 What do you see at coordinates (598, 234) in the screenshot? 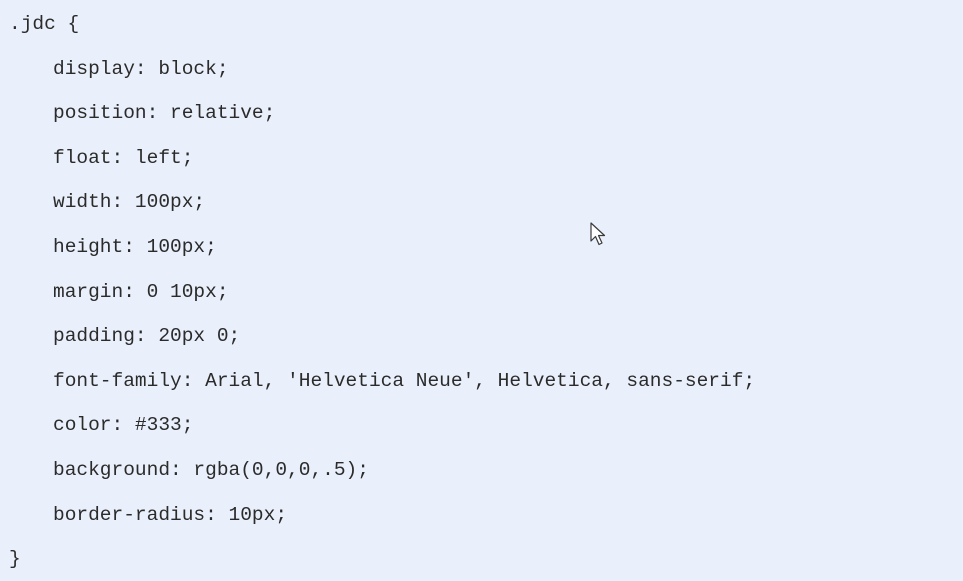
I see `mouse-pointer-icon` at bounding box center [598, 234].